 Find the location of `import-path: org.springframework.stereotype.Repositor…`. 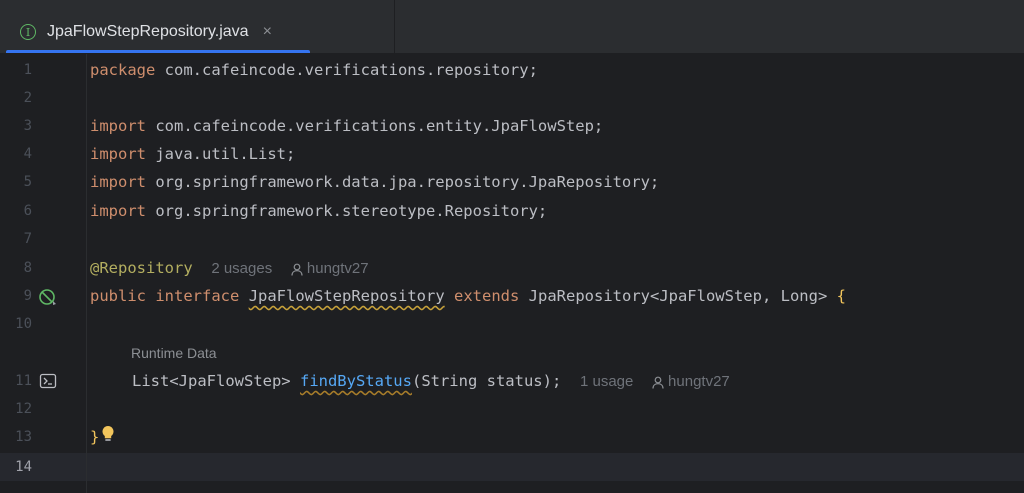

import-path: org.springframework.stereotype.Repositor… is located at coordinates (347, 211).